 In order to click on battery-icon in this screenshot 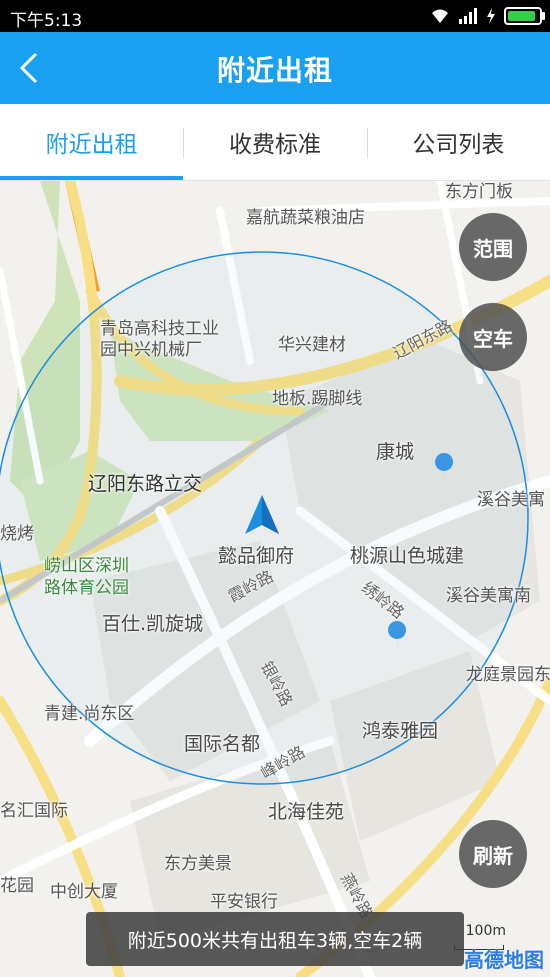, I will do `click(524, 16)`.